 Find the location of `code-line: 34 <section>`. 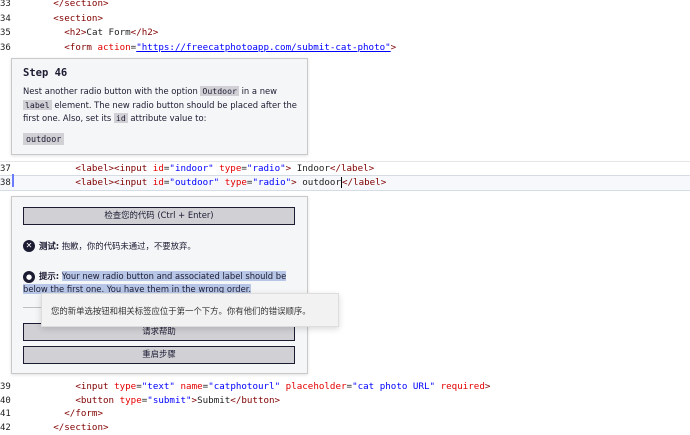

code-line: 34 <section> is located at coordinates (345, 19).